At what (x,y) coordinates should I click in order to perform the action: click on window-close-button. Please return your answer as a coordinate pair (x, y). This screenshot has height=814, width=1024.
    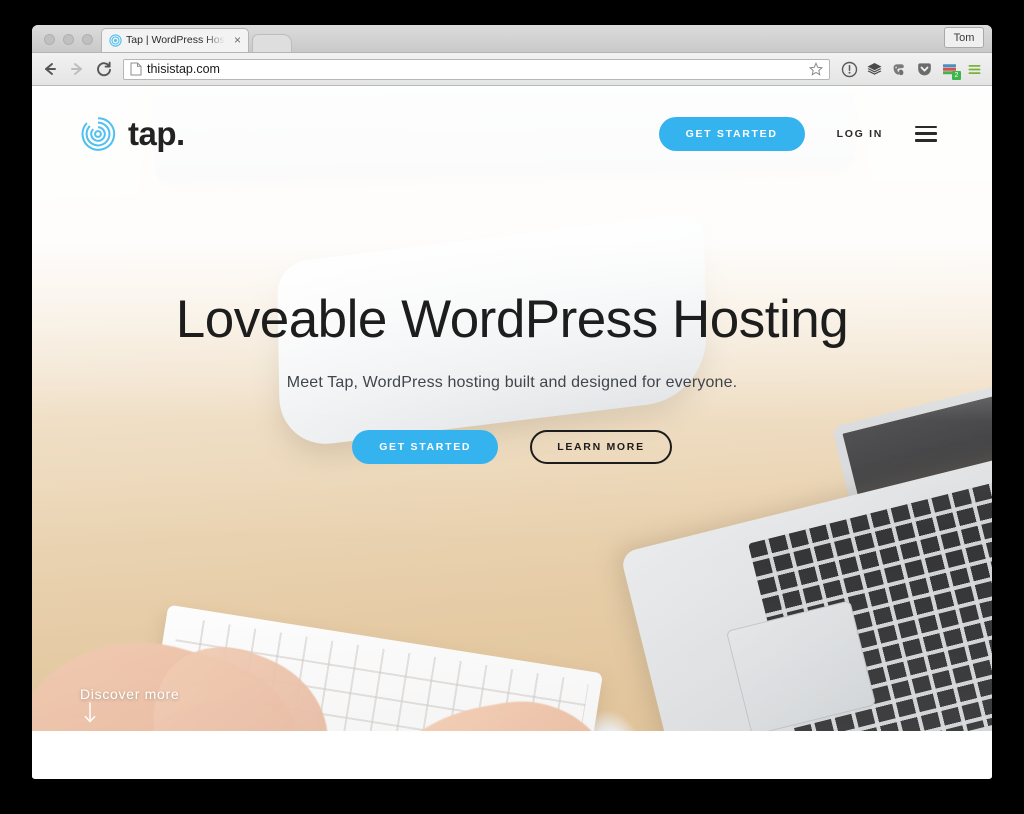
    Looking at the image, I should click on (49, 39).